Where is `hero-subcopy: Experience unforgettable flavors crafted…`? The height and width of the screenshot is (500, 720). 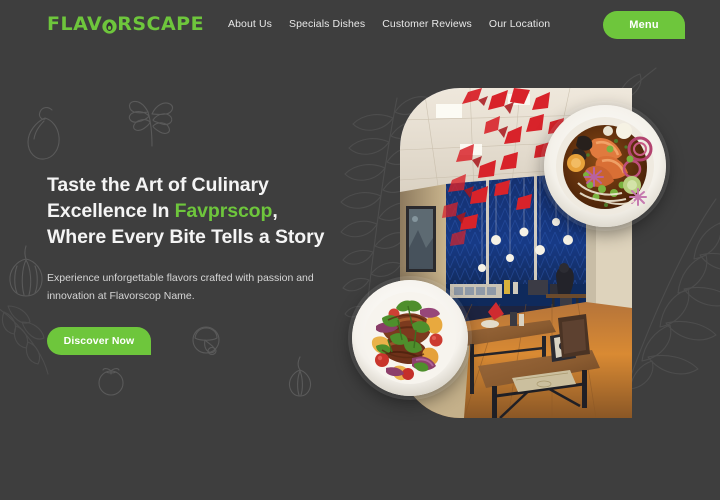
hero-subcopy: Experience unforgettable flavors crafted… is located at coordinates (180, 287).